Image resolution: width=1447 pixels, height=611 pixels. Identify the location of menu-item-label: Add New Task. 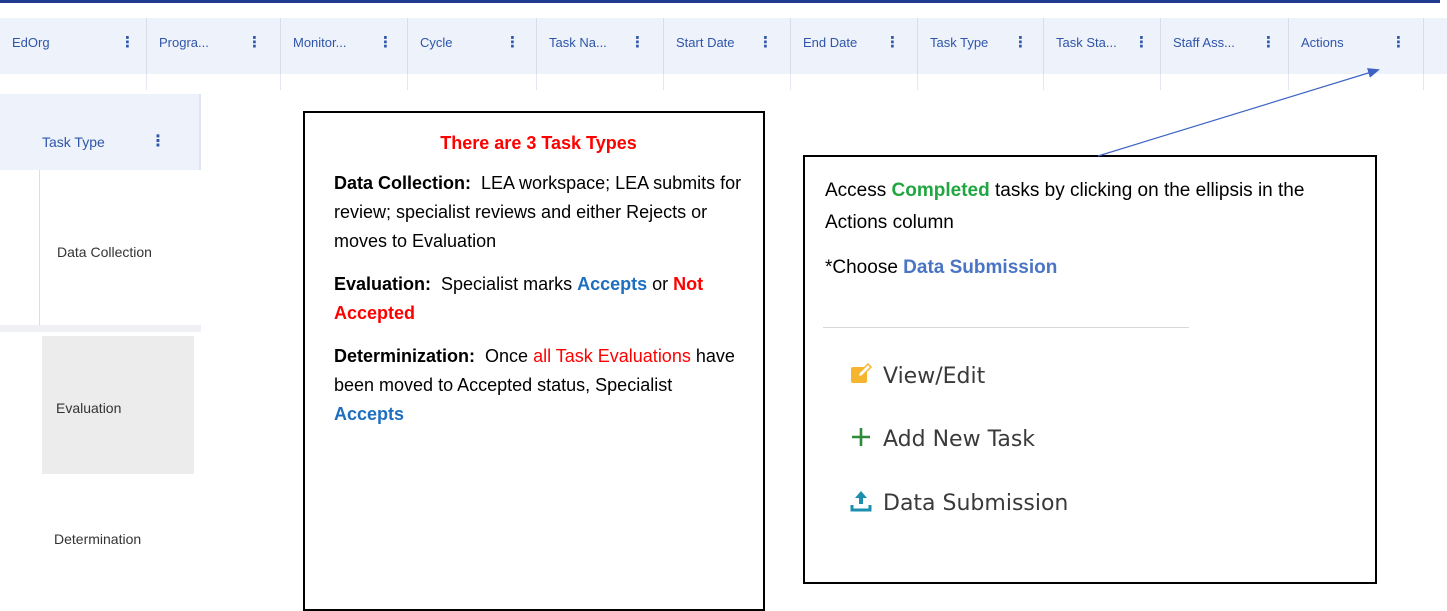
(959, 439).